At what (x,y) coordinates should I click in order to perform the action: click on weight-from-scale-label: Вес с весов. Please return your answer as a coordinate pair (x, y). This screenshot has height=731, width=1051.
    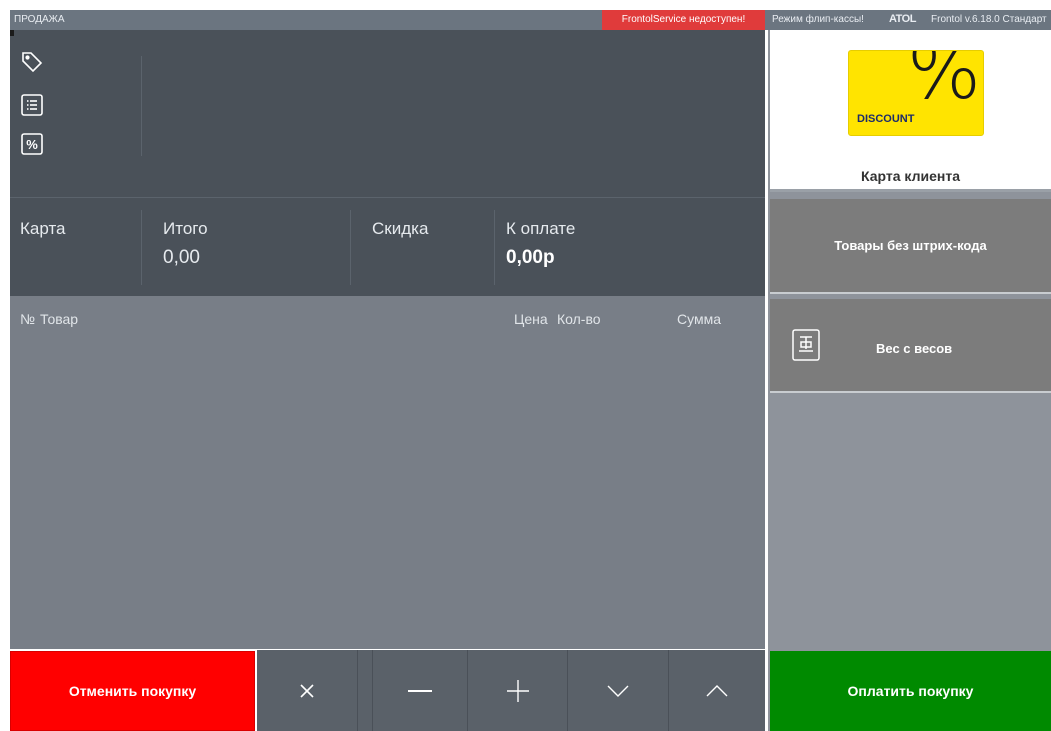
    Looking at the image, I should click on (914, 348).